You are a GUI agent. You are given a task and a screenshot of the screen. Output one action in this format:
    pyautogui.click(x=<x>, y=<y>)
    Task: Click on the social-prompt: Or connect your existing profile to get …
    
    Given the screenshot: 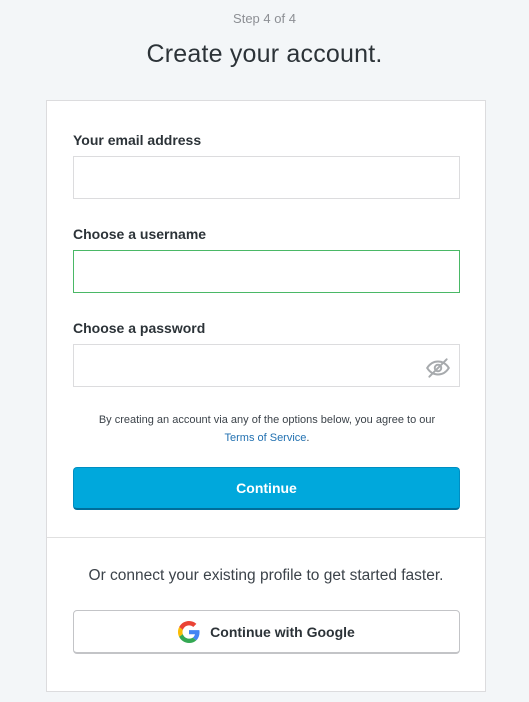 What is the action you would take?
    pyautogui.click(x=266, y=575)
    